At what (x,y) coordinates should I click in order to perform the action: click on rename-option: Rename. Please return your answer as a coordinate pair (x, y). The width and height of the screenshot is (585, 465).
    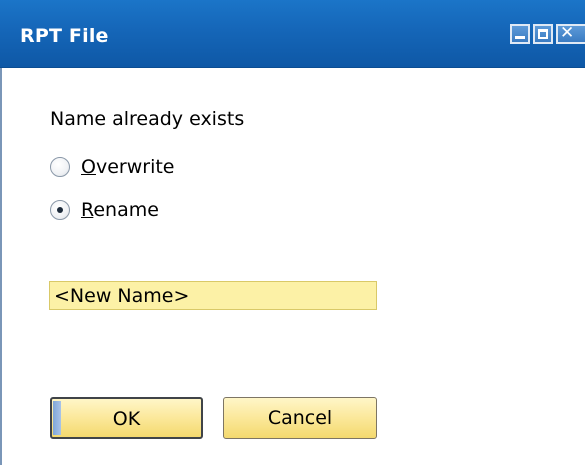
    Looking at the image, I should click on (104, 210).